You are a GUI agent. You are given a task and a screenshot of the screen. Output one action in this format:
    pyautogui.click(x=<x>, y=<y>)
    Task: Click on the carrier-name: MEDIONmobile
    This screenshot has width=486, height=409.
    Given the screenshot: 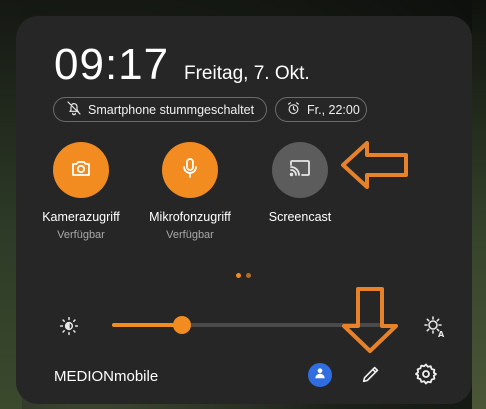 What is the action you would take?
    pyautogui.click(x=106, y=376)
    